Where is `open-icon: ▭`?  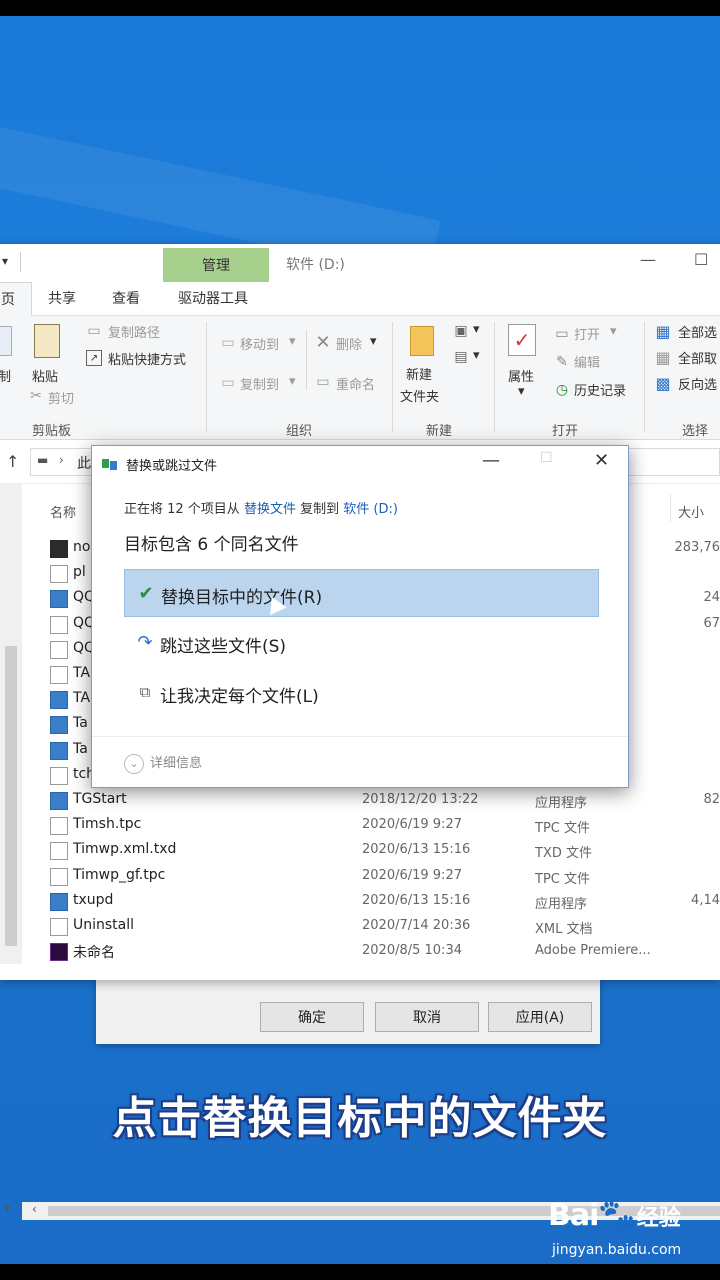 open-icon: ▭ is located at coordinates (562, 334).